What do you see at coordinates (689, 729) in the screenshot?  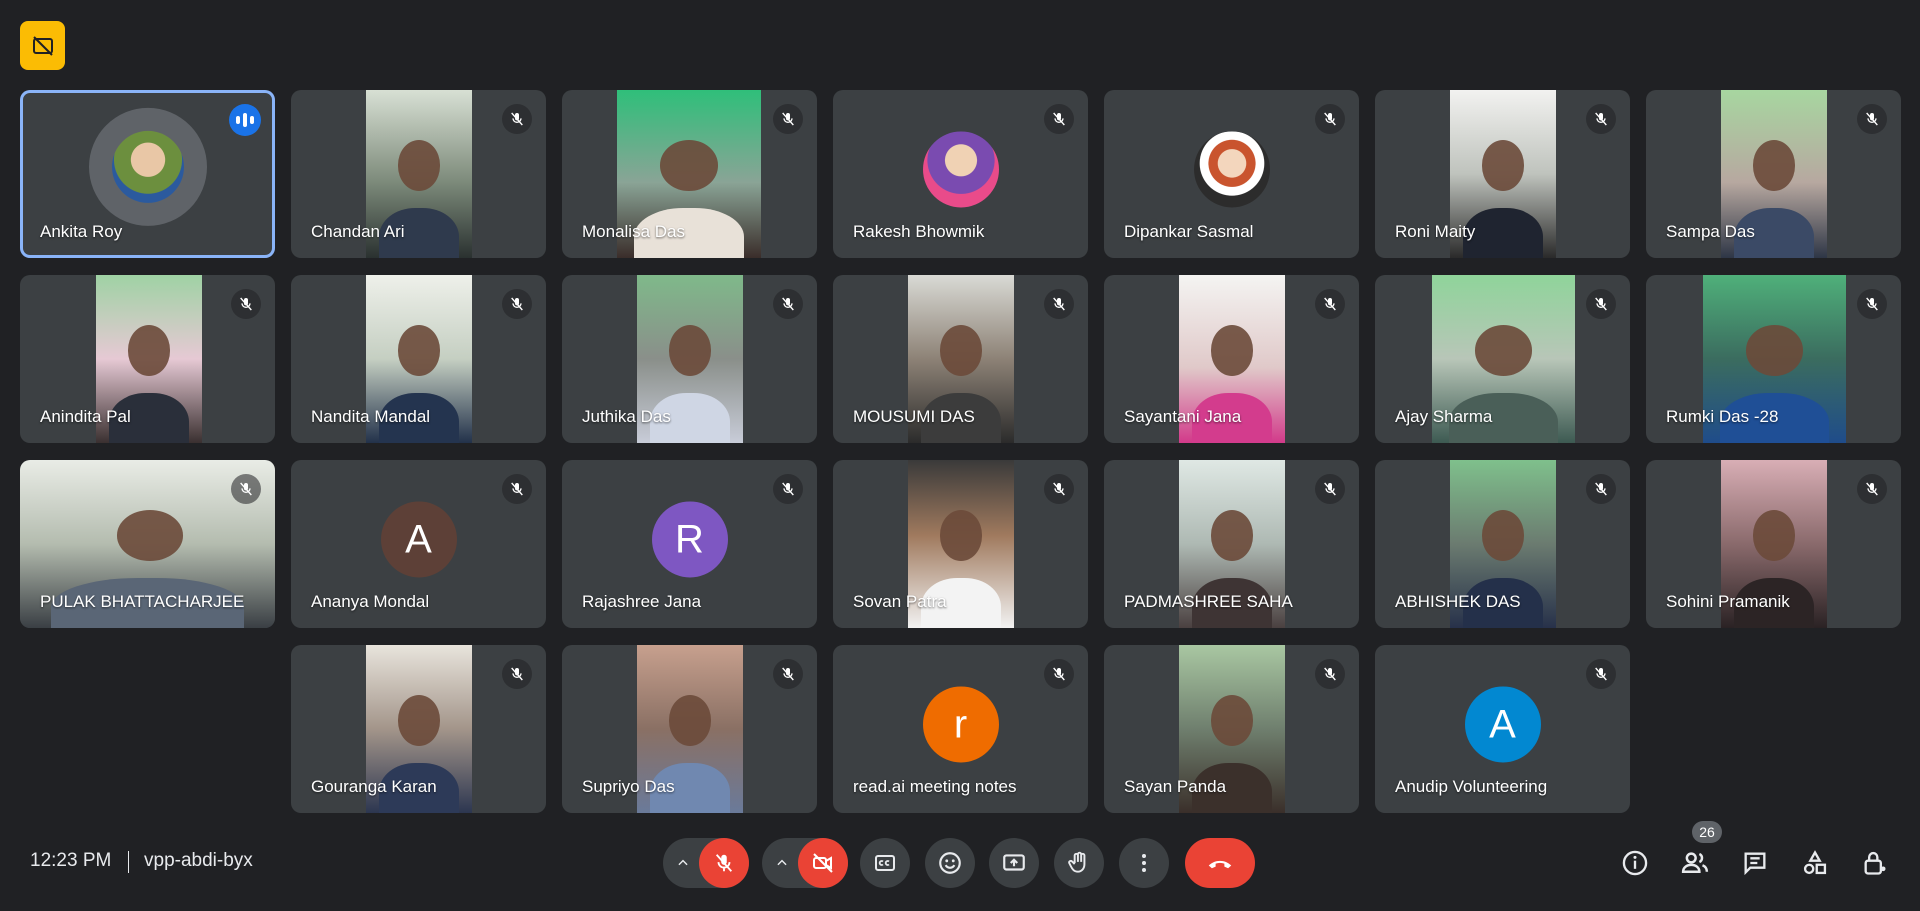 I see `participant-tile-supriyo-das: Supriyo Das` at bounding box center [689, 729].